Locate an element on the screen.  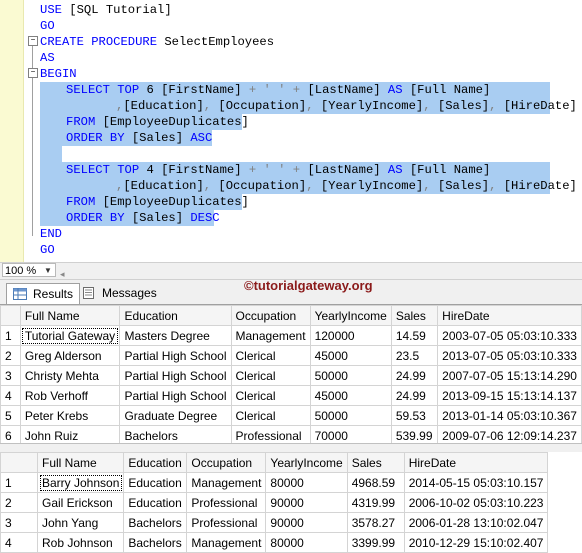
table-cell: 59.53 is located at coordinates (414, 415).